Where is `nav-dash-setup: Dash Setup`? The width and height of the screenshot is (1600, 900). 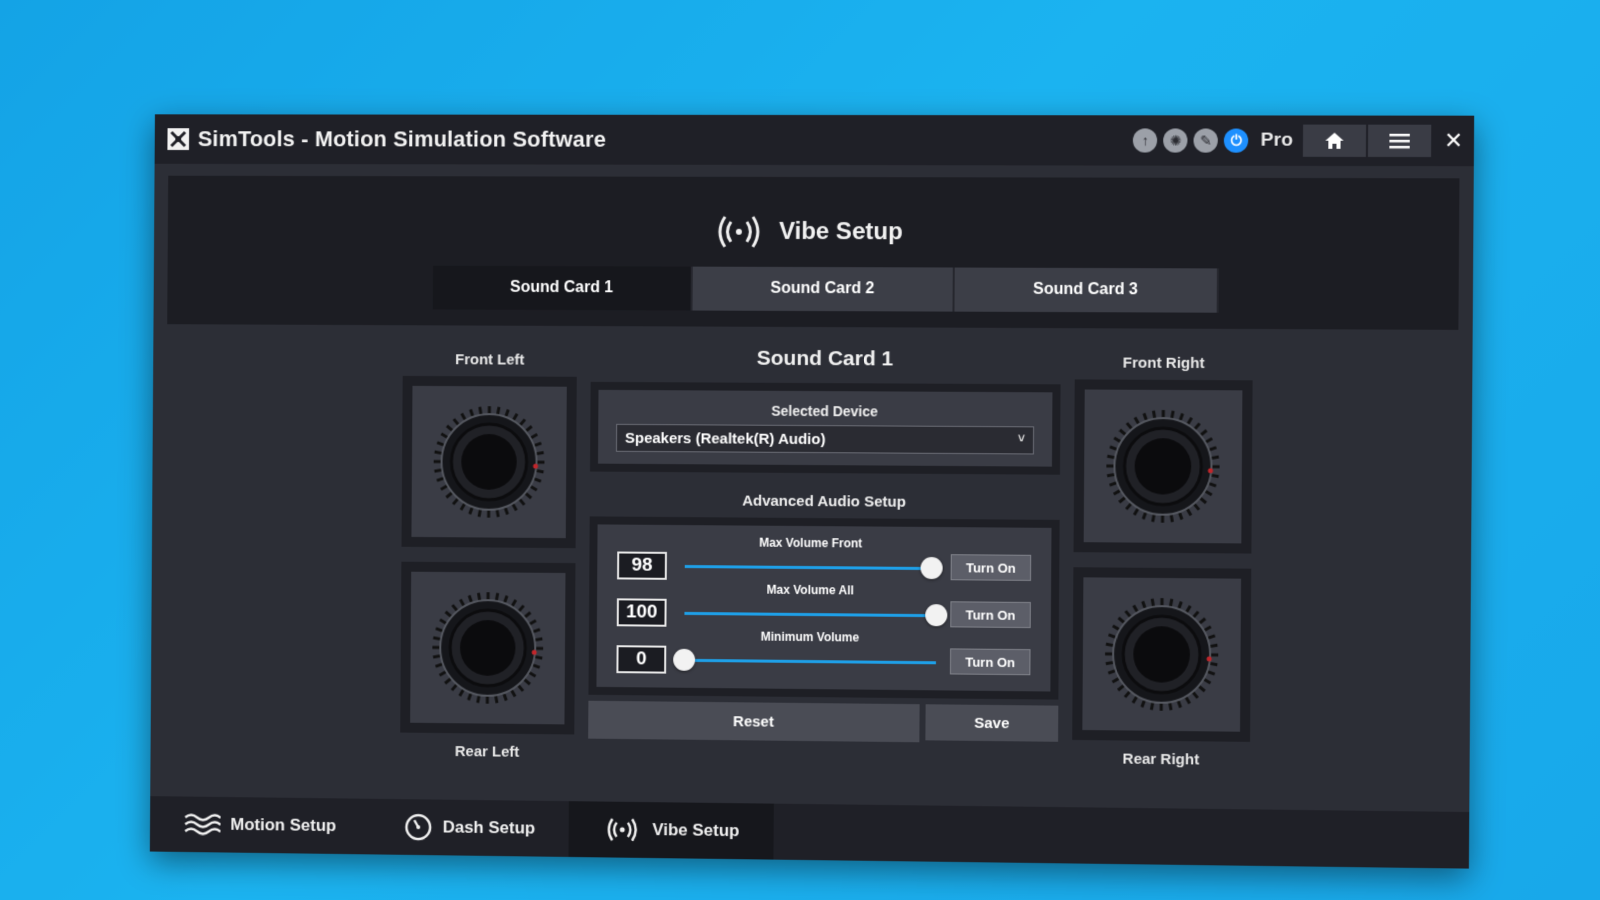 nav-dash-setup: Dash Setup is located at coordinates (469, 828).